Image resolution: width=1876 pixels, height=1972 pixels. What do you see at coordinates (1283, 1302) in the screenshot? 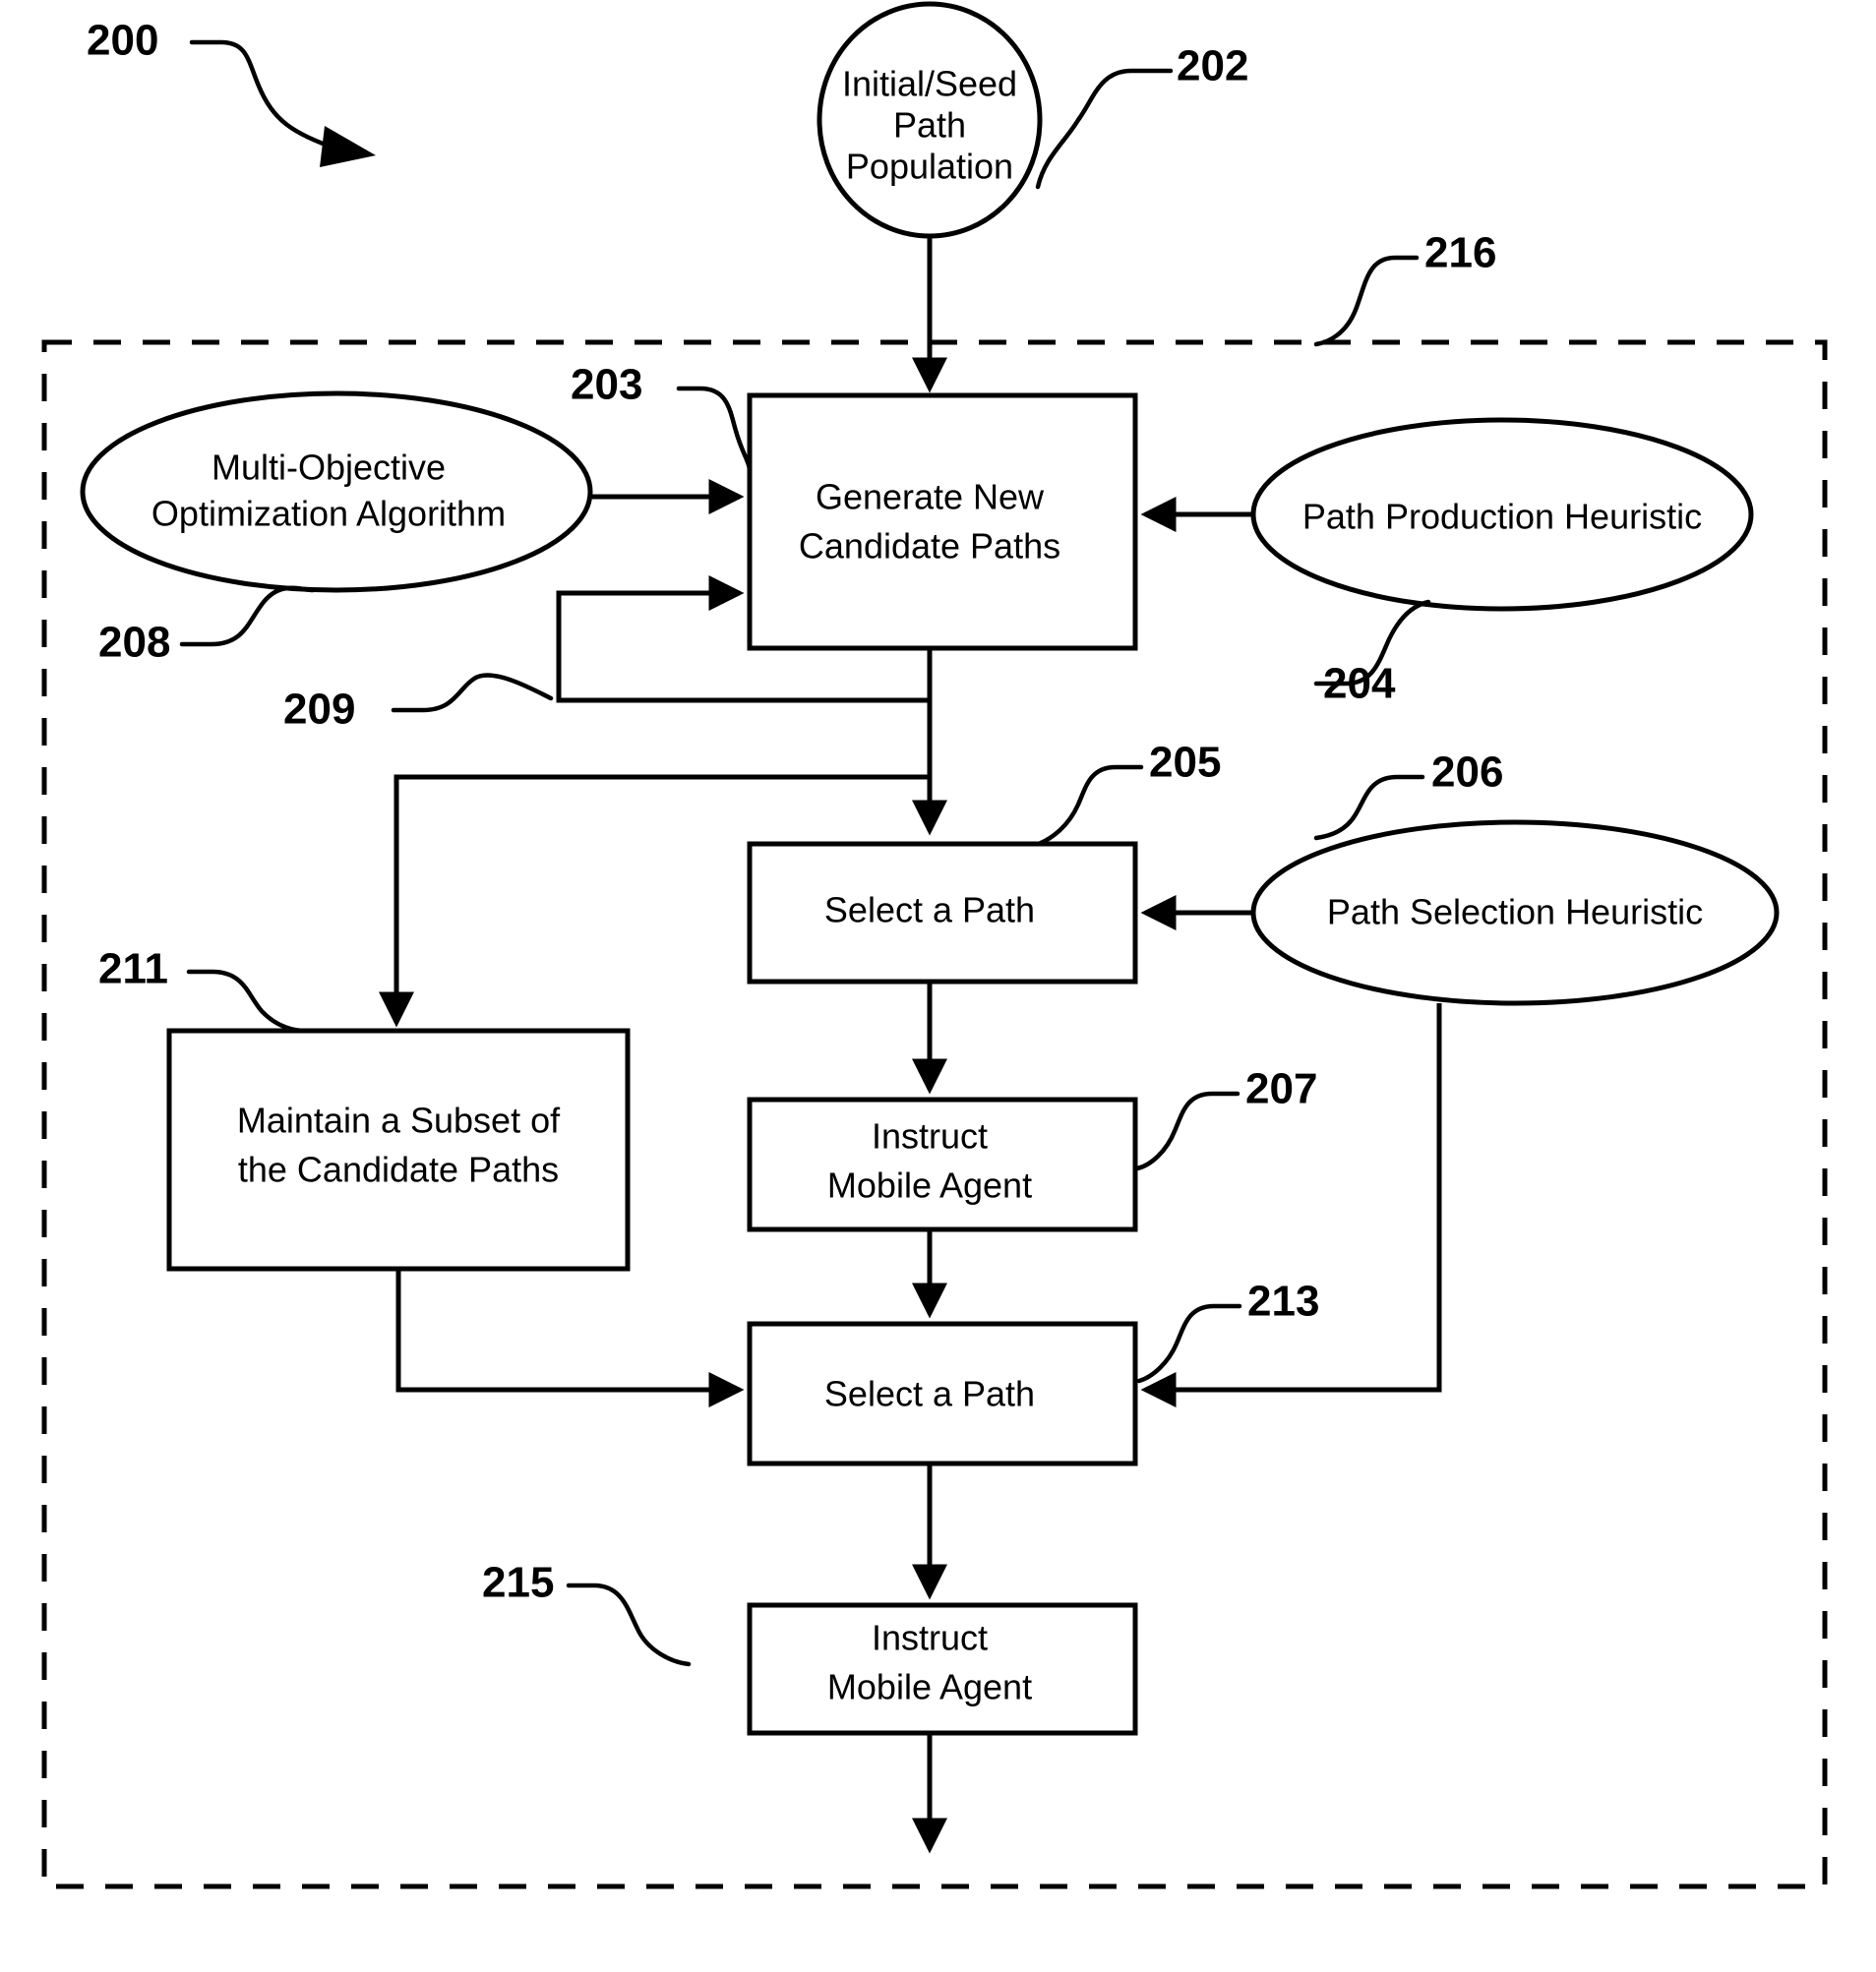
I see `ref-numeral-213: 213` at bounding box center [1283, 1302].